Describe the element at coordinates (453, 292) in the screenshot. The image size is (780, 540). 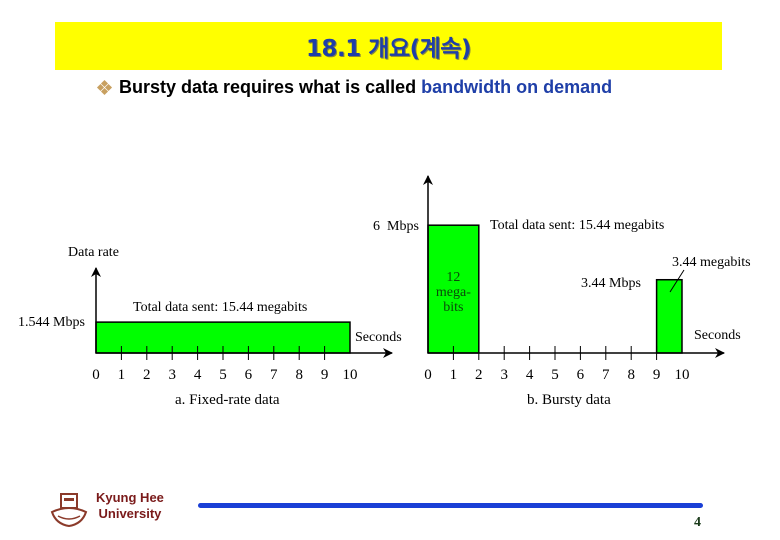
I see `bar-value-label: mega-` at that location.